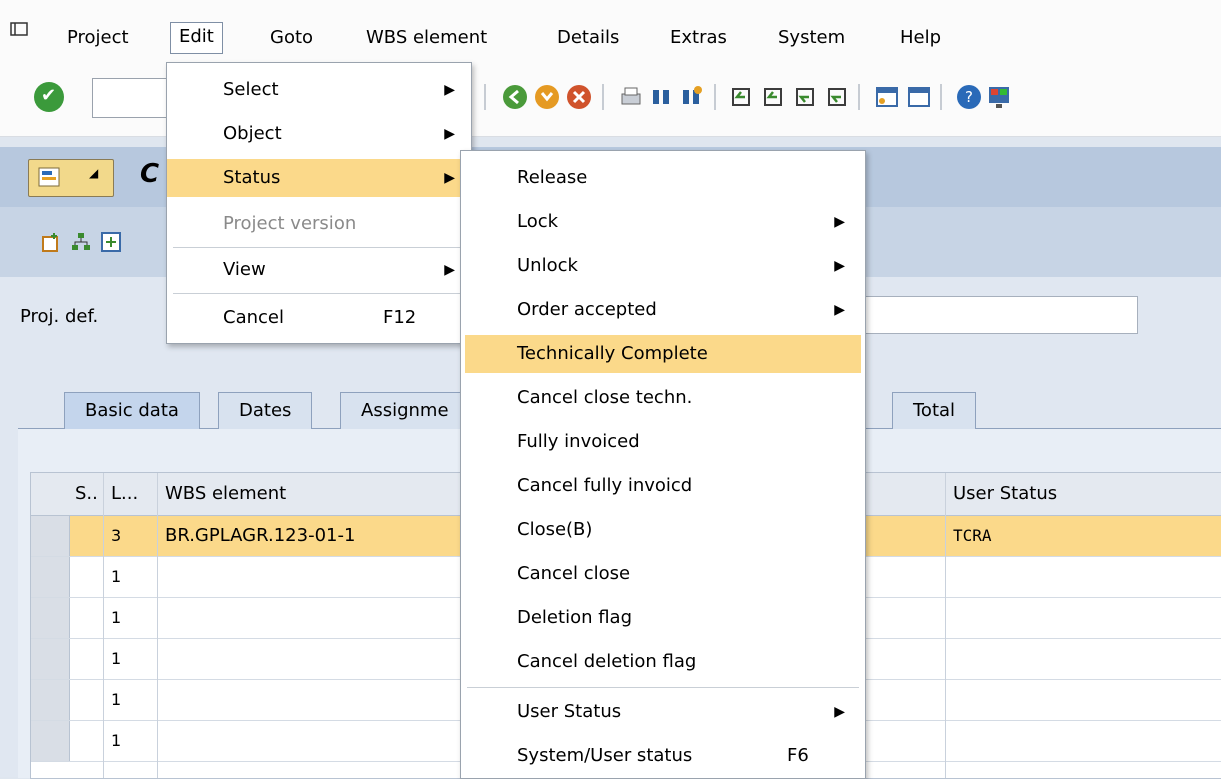 This screenshot has width=1221, height=779. What do you see at coordinates (111, 242) in the screenshot?
I see `expand-icon` at bounding box center [111, 242].